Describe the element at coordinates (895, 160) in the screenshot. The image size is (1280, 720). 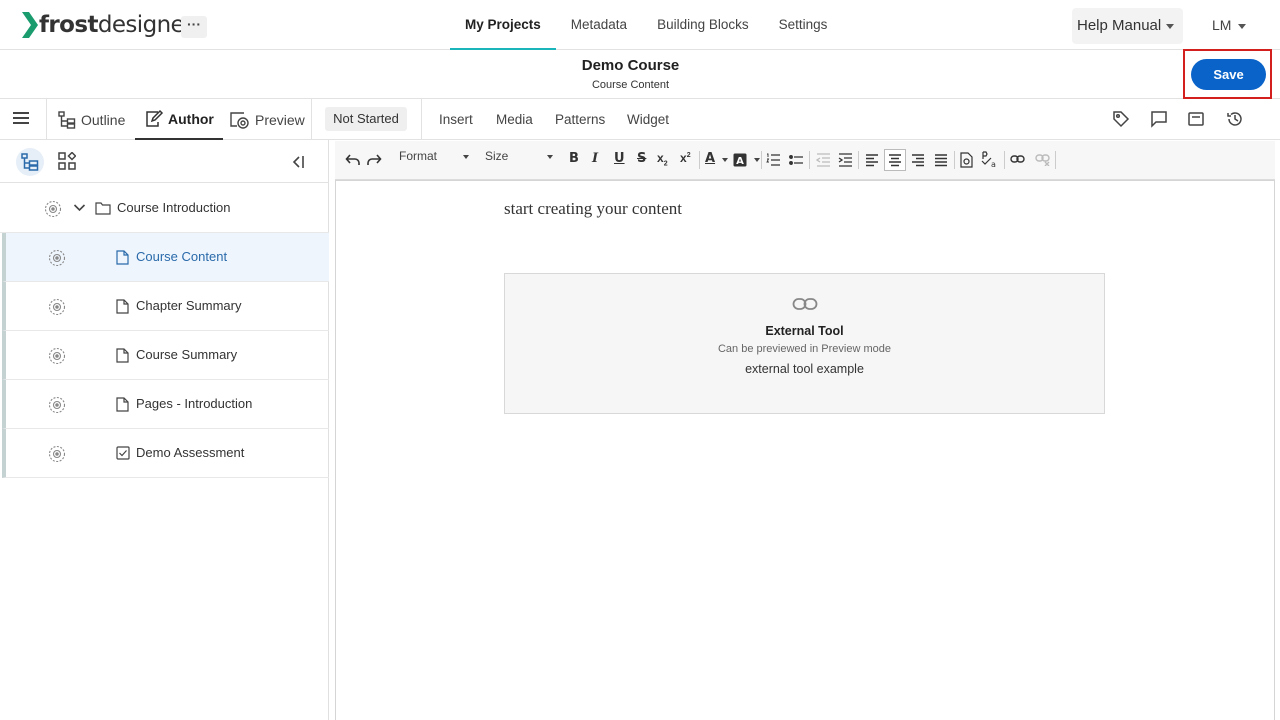
I see `align-center-button` at that location.